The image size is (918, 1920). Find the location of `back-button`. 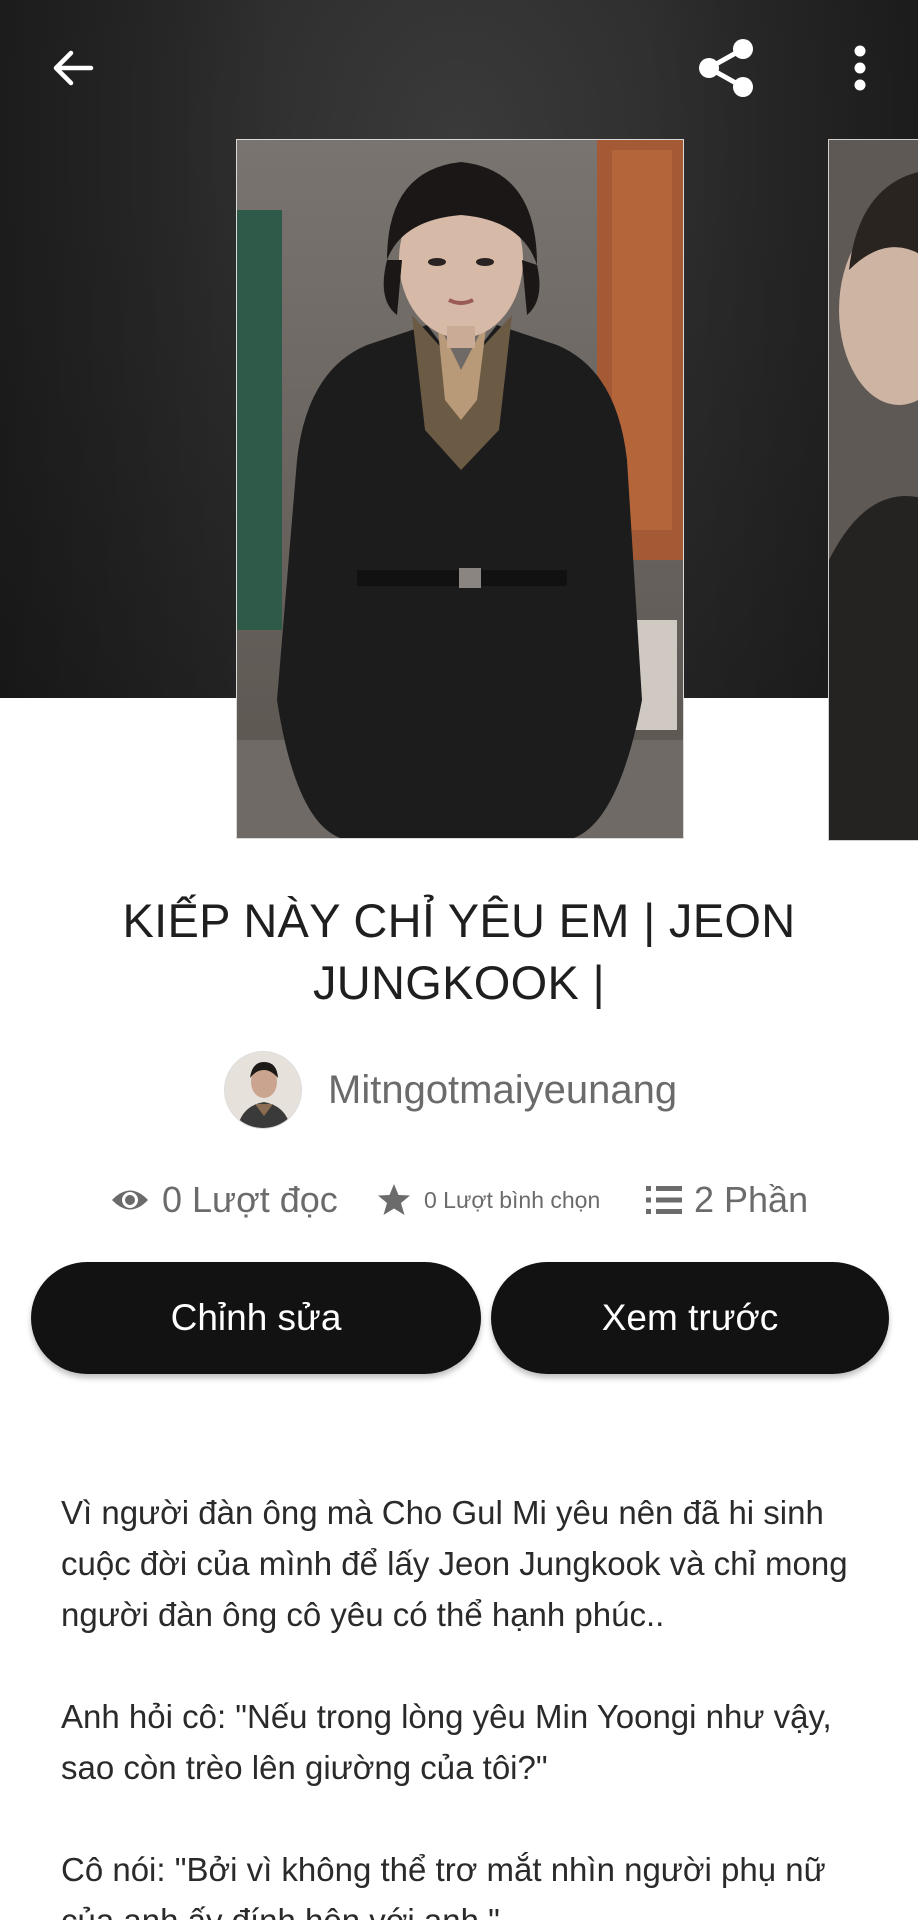

back-button is located at coordinates (72, 68).